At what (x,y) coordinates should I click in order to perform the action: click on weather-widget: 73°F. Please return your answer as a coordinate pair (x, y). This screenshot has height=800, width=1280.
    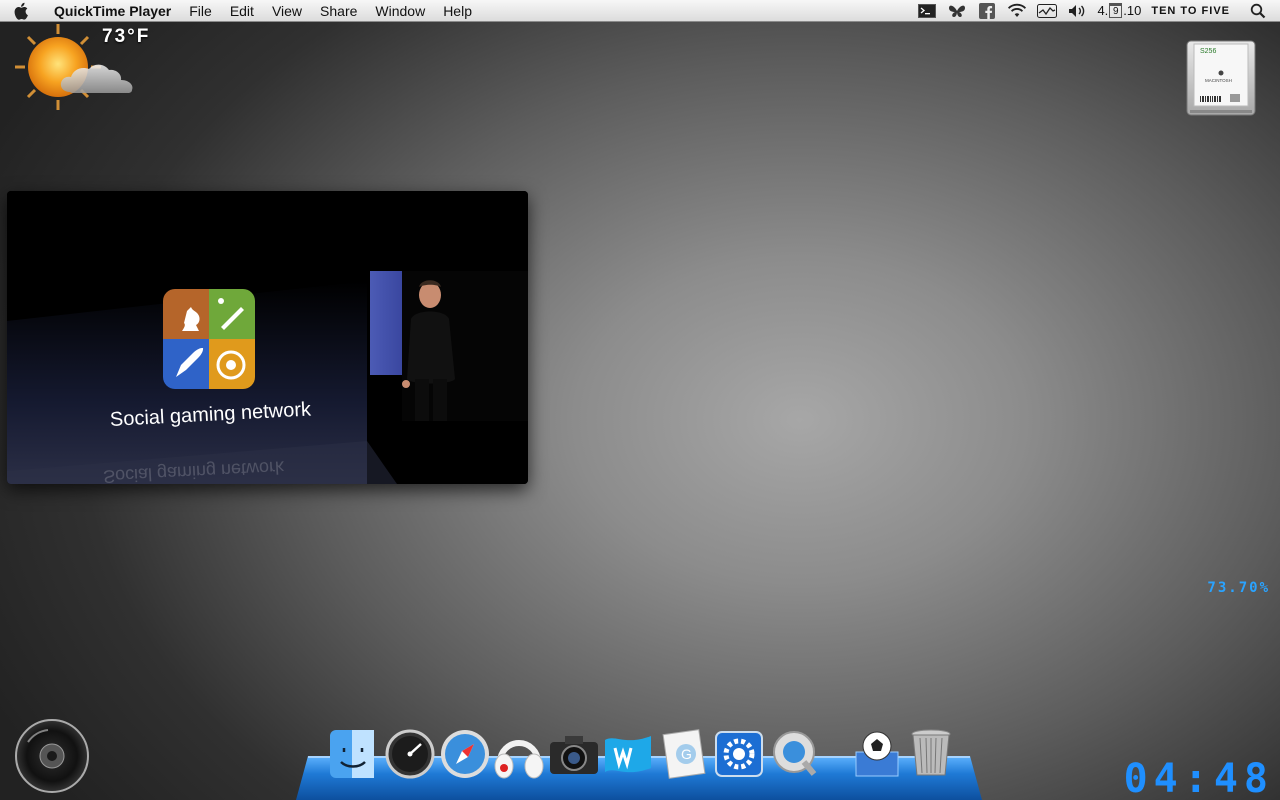
    Looking at the image, I should click on (85, 67).